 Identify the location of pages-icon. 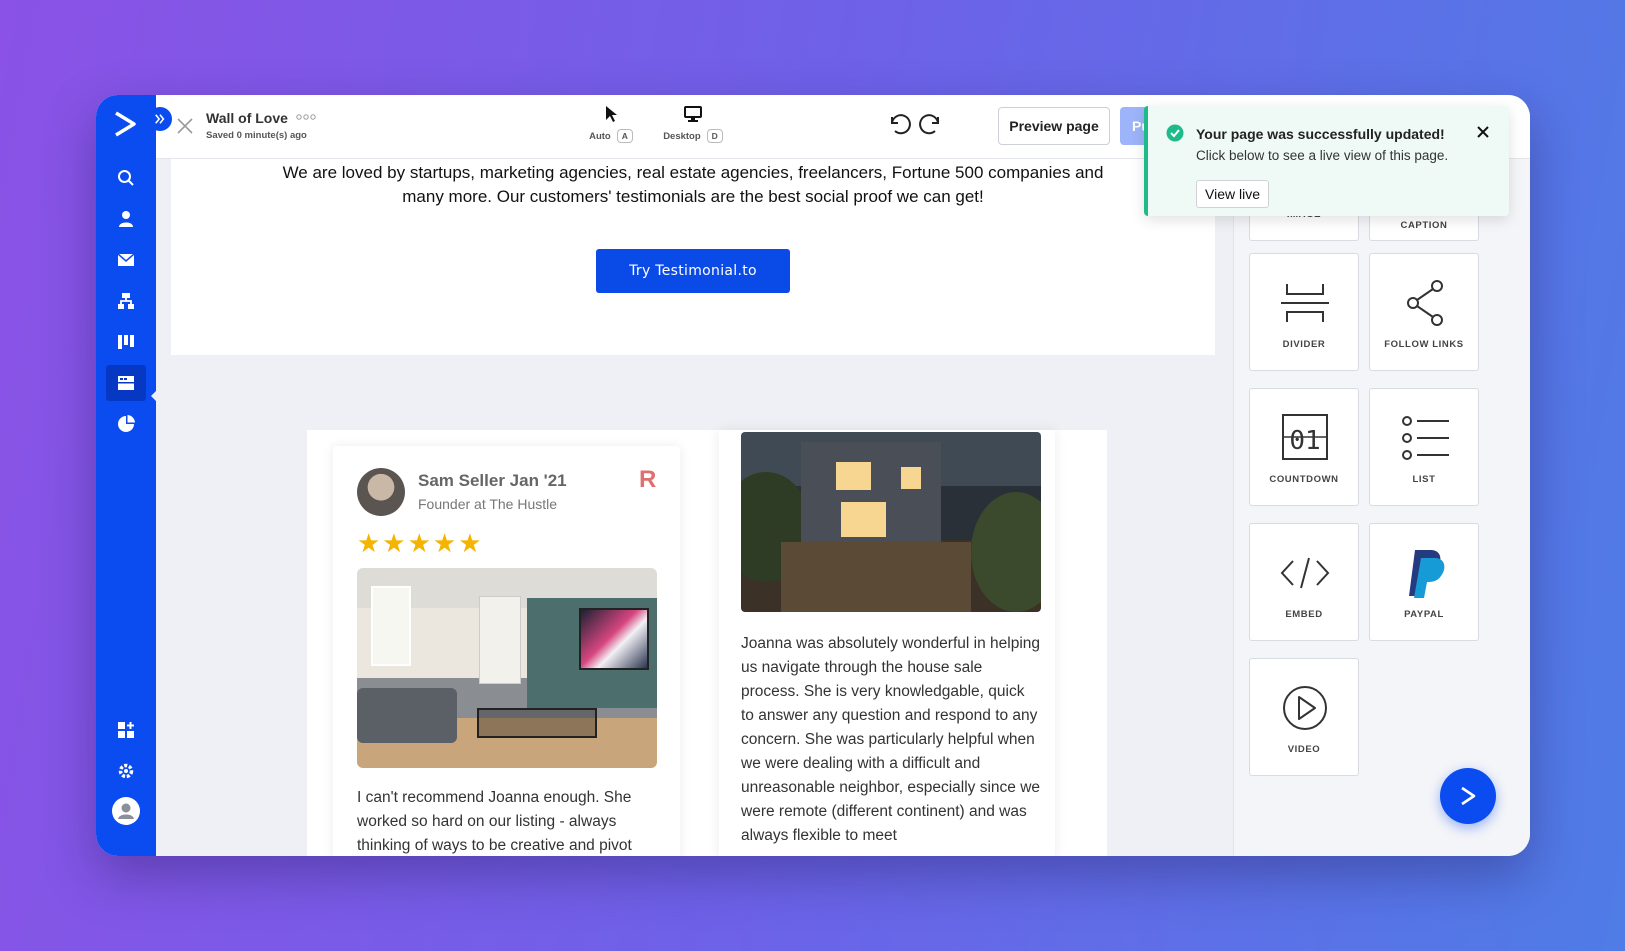
(126, 383).